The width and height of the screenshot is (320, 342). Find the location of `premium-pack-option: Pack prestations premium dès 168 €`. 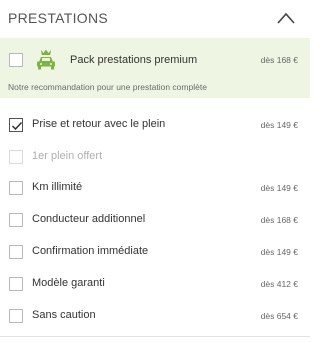

premium-pack-option: Pack prestations premium dès 168 € is located at coordinates (155, 60).